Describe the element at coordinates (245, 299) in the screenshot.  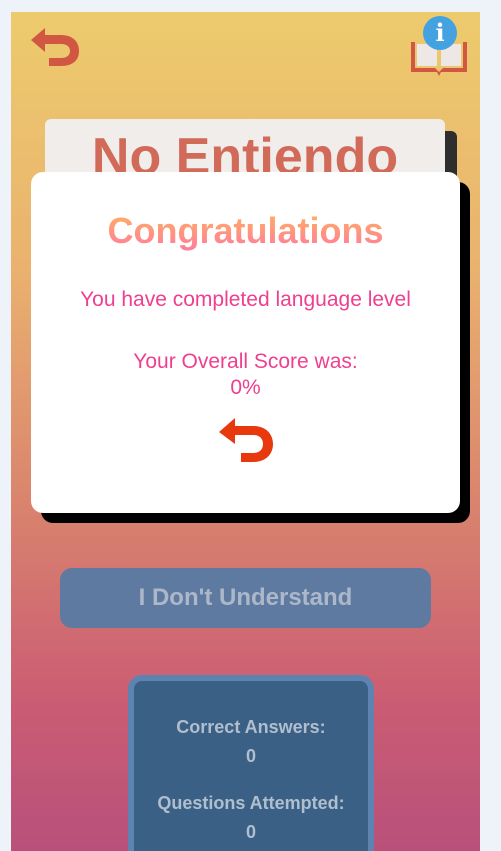
I see `dialog-message: You have completed language level` at that location.